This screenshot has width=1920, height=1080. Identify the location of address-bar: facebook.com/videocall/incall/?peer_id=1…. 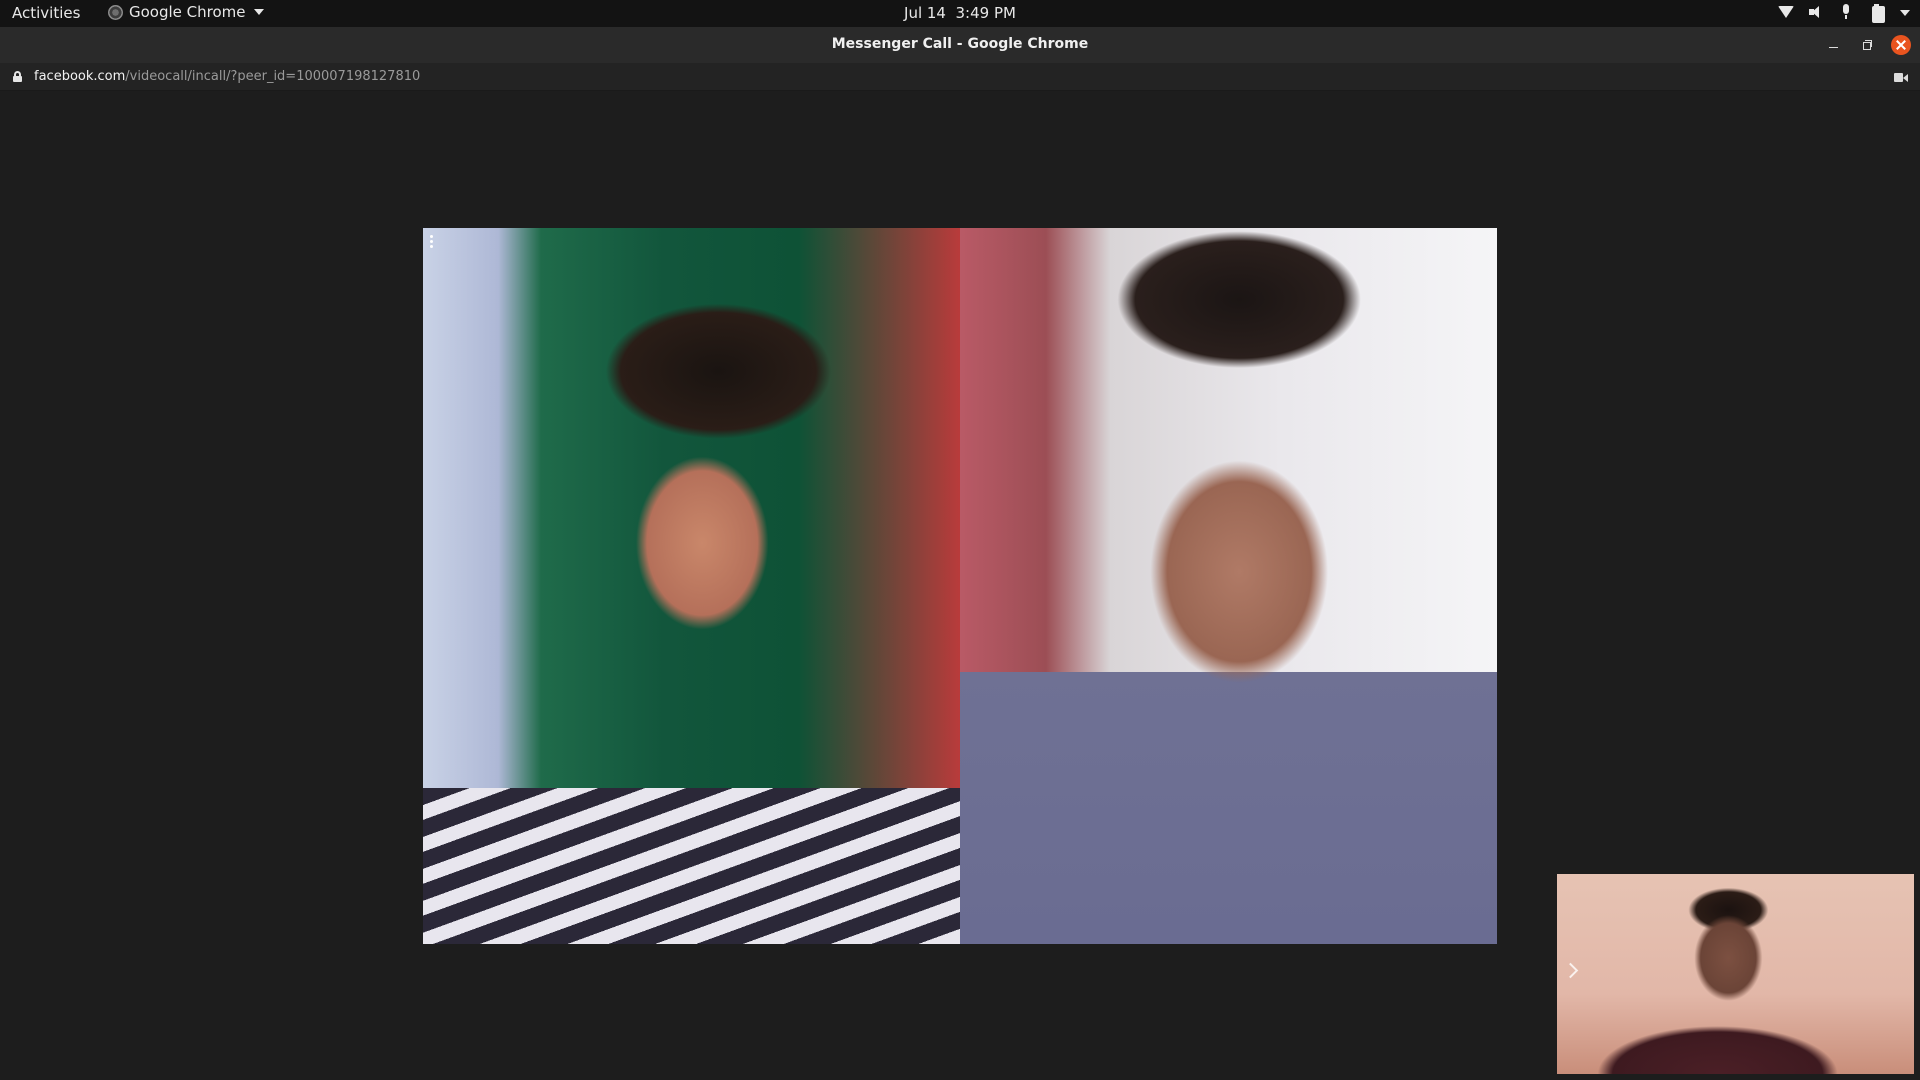
(960, 77).